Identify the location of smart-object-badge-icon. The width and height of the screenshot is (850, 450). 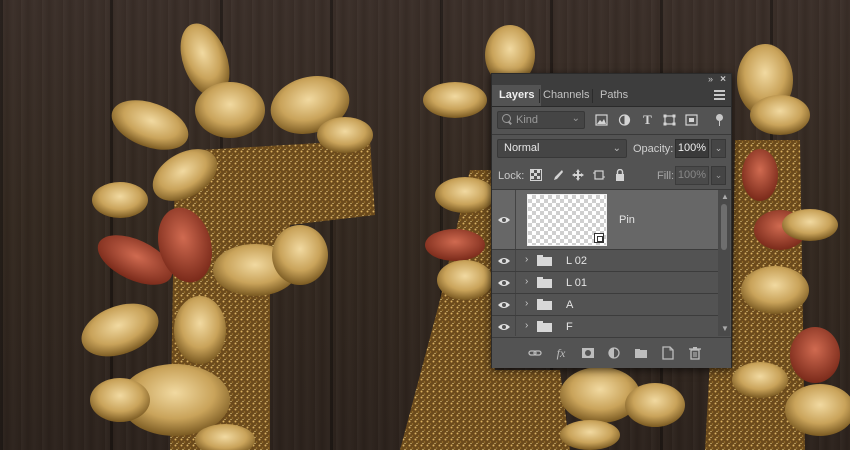
(599, 238).